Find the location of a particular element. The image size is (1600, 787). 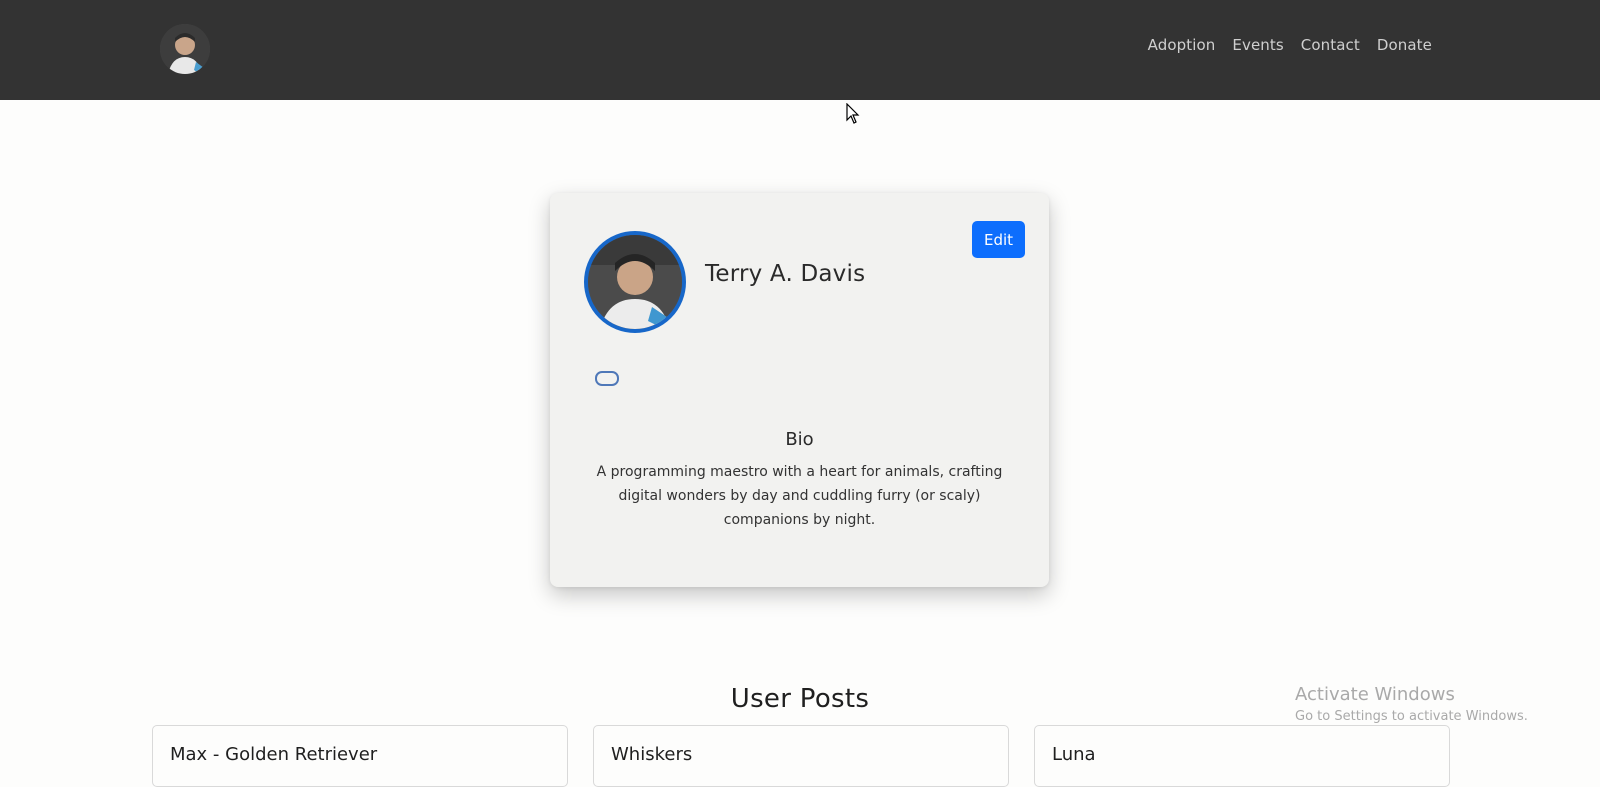

profile-avatar is located at coordinates (635, 282).